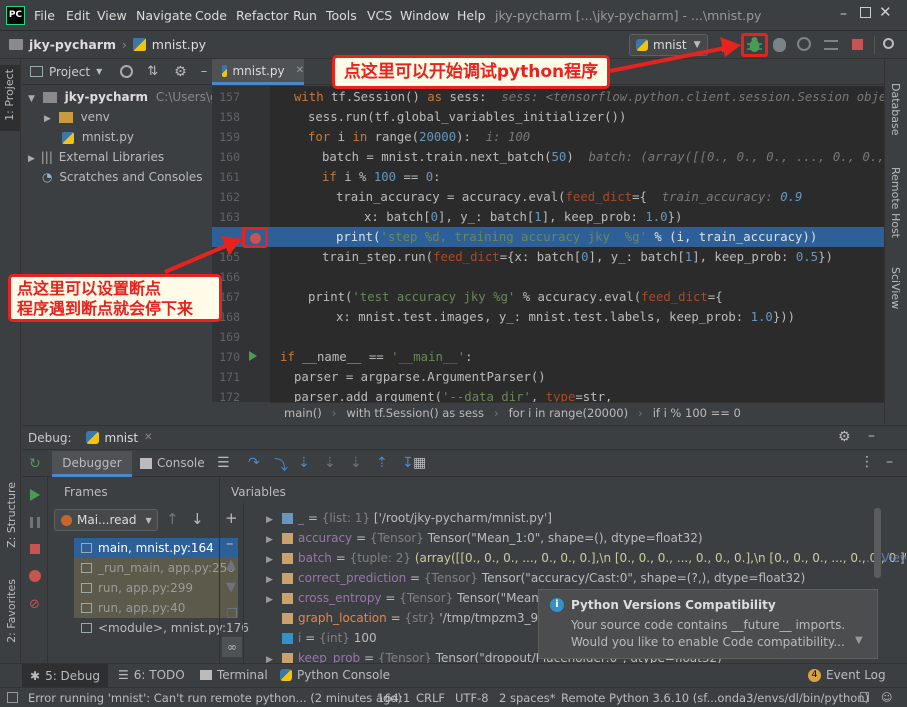 The height and width of the screenshot is (707, 907). Describe the element at coordinates (895, 109) in the screenshot. I see `database-tool-tab: Database` at that location.